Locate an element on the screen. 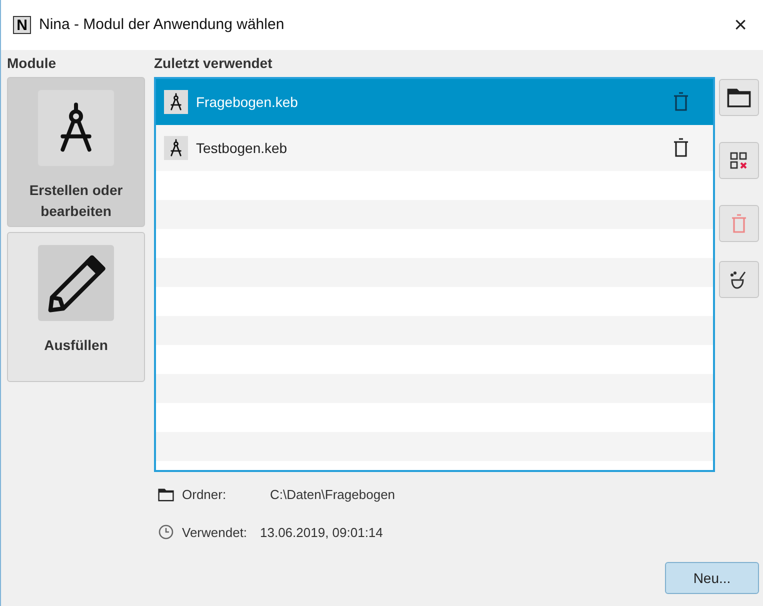 Image resolution: width=763 pixels, height=606 pixels. file-list-item: Testbogen.keb is located at coordinates (434, 148).